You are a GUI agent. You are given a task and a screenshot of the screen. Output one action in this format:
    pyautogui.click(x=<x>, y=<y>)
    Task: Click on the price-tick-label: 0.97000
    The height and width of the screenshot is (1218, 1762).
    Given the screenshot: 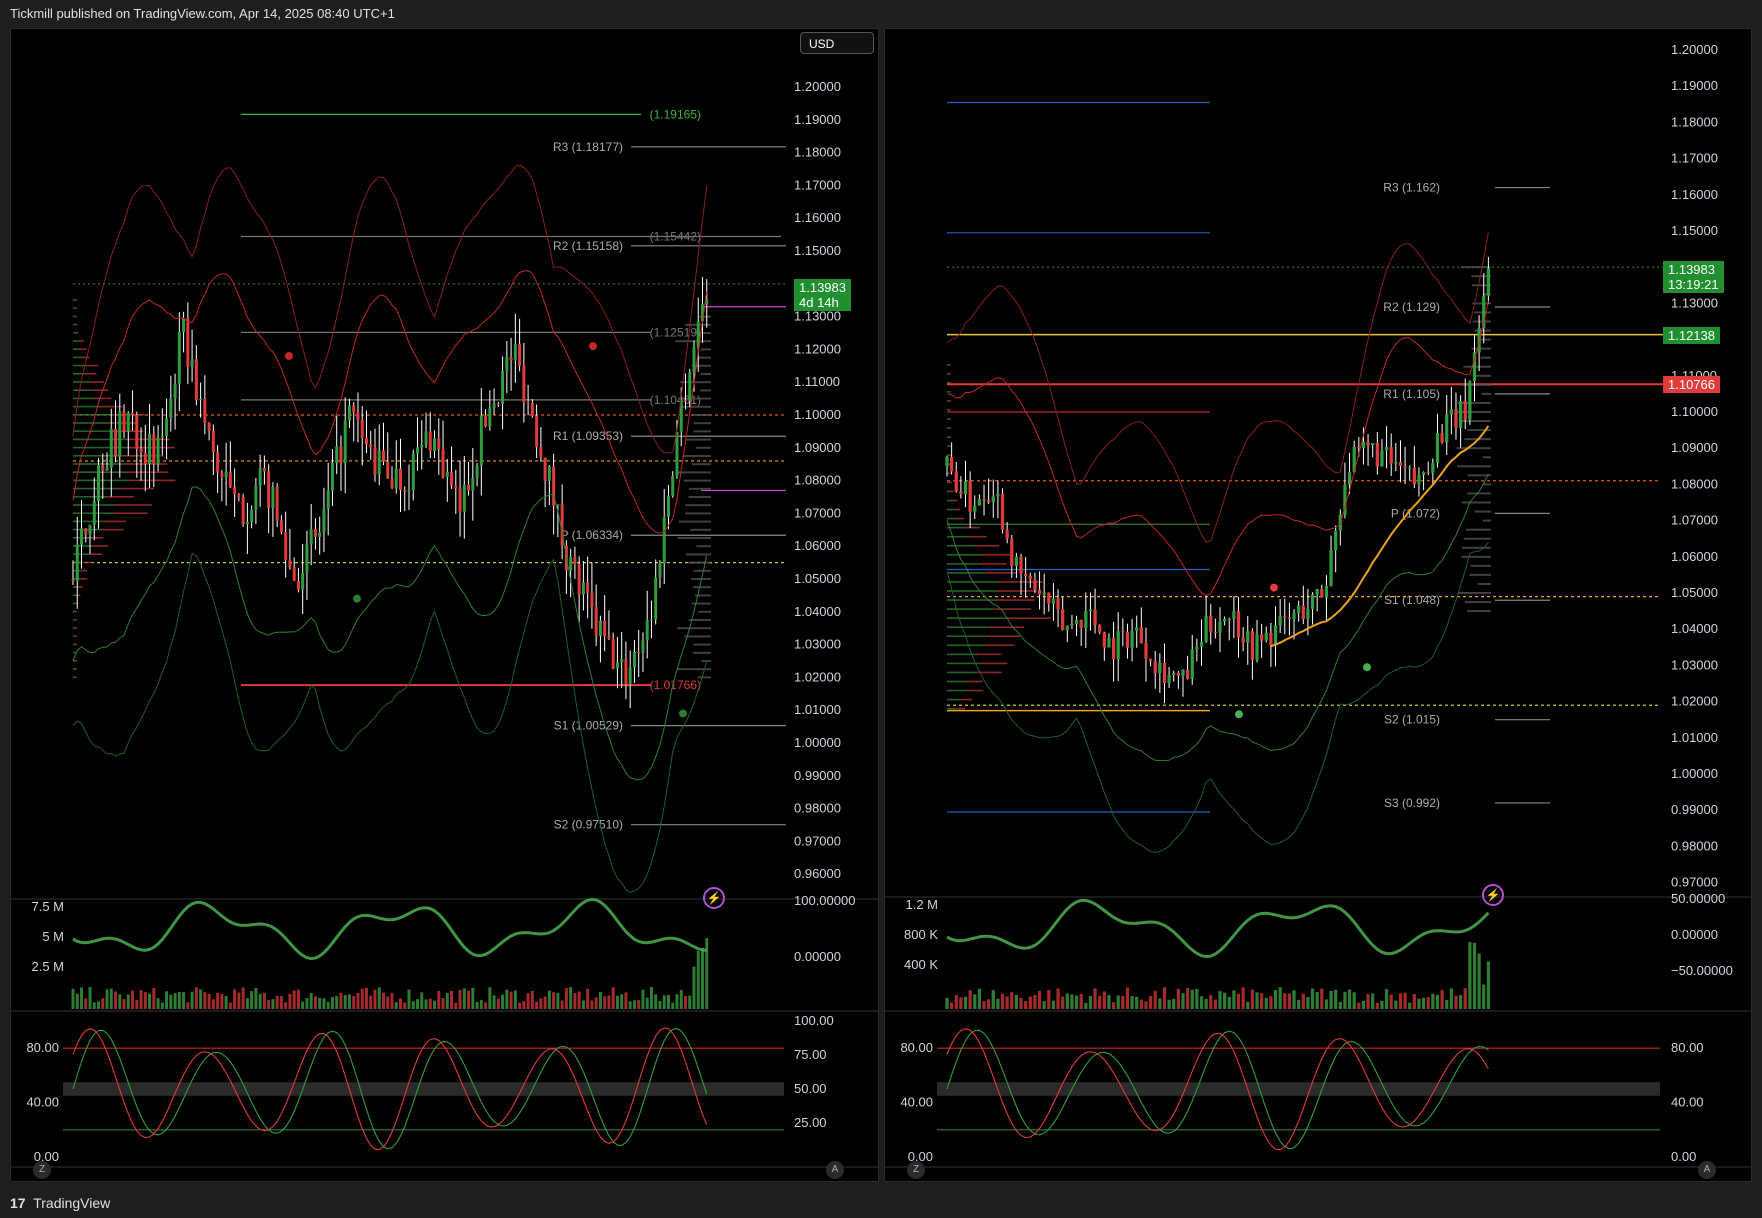 What is the action you would take?
    pyautogui.click(x=817, y=840)
    